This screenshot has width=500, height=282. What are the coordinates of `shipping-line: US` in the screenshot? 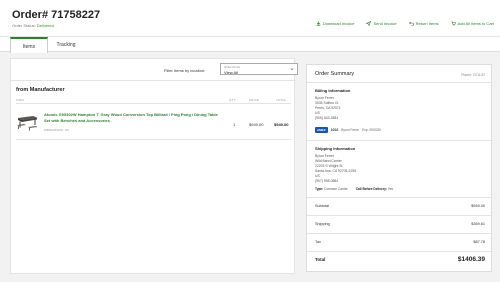 It's located at (317, 176).